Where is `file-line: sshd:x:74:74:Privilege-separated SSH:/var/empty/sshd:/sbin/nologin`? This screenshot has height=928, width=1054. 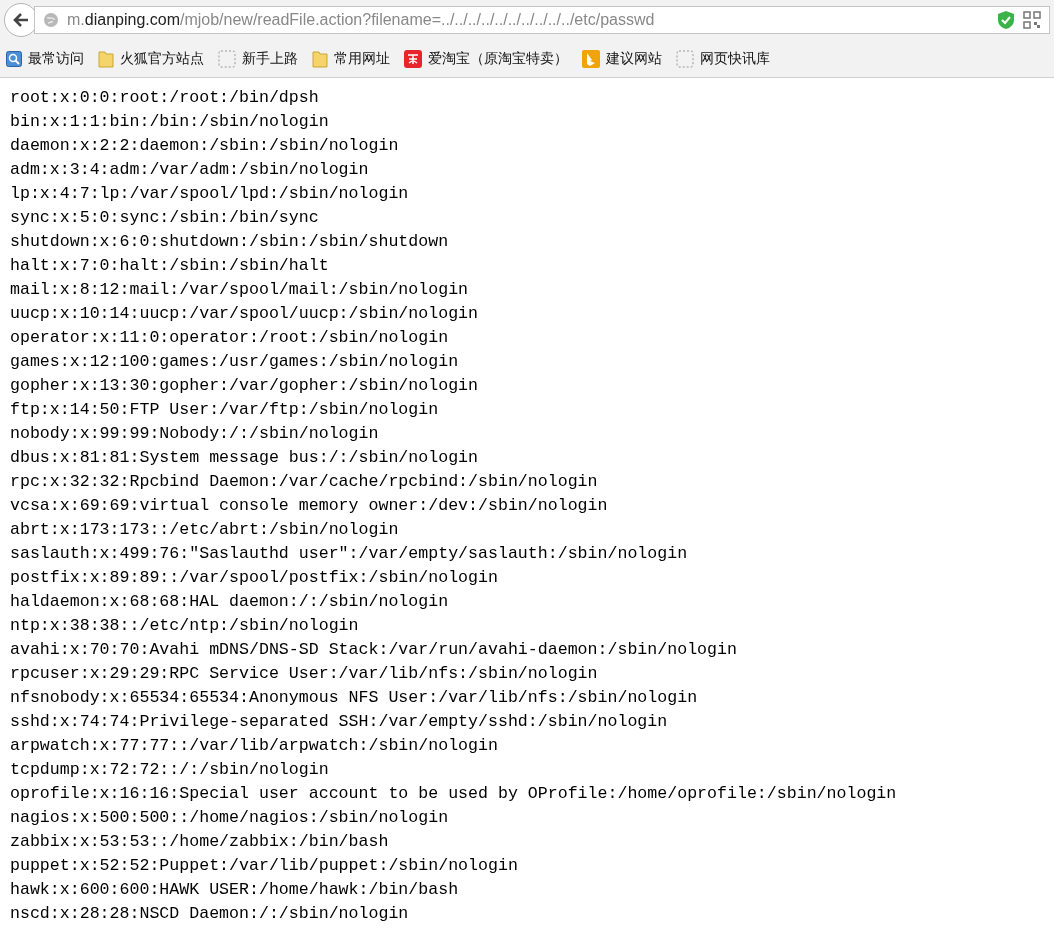 file-line: sshd:x:74:74:Privilege-separated SSH:/var/empty/sshd:/sbin/nologin is located at coordinates (339, 722).